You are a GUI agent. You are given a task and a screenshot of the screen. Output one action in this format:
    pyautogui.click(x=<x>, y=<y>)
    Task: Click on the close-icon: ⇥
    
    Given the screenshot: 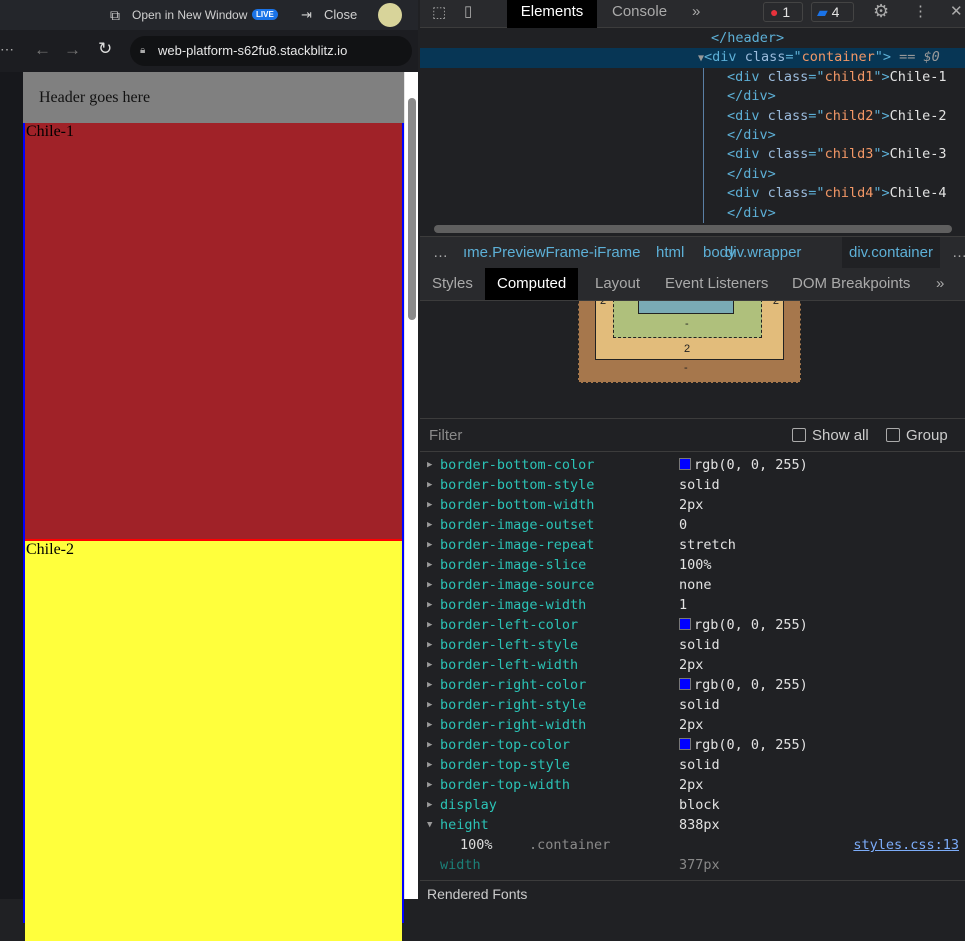 What is the action you would take?
    pyautogui.click(x=306, y=14)
    